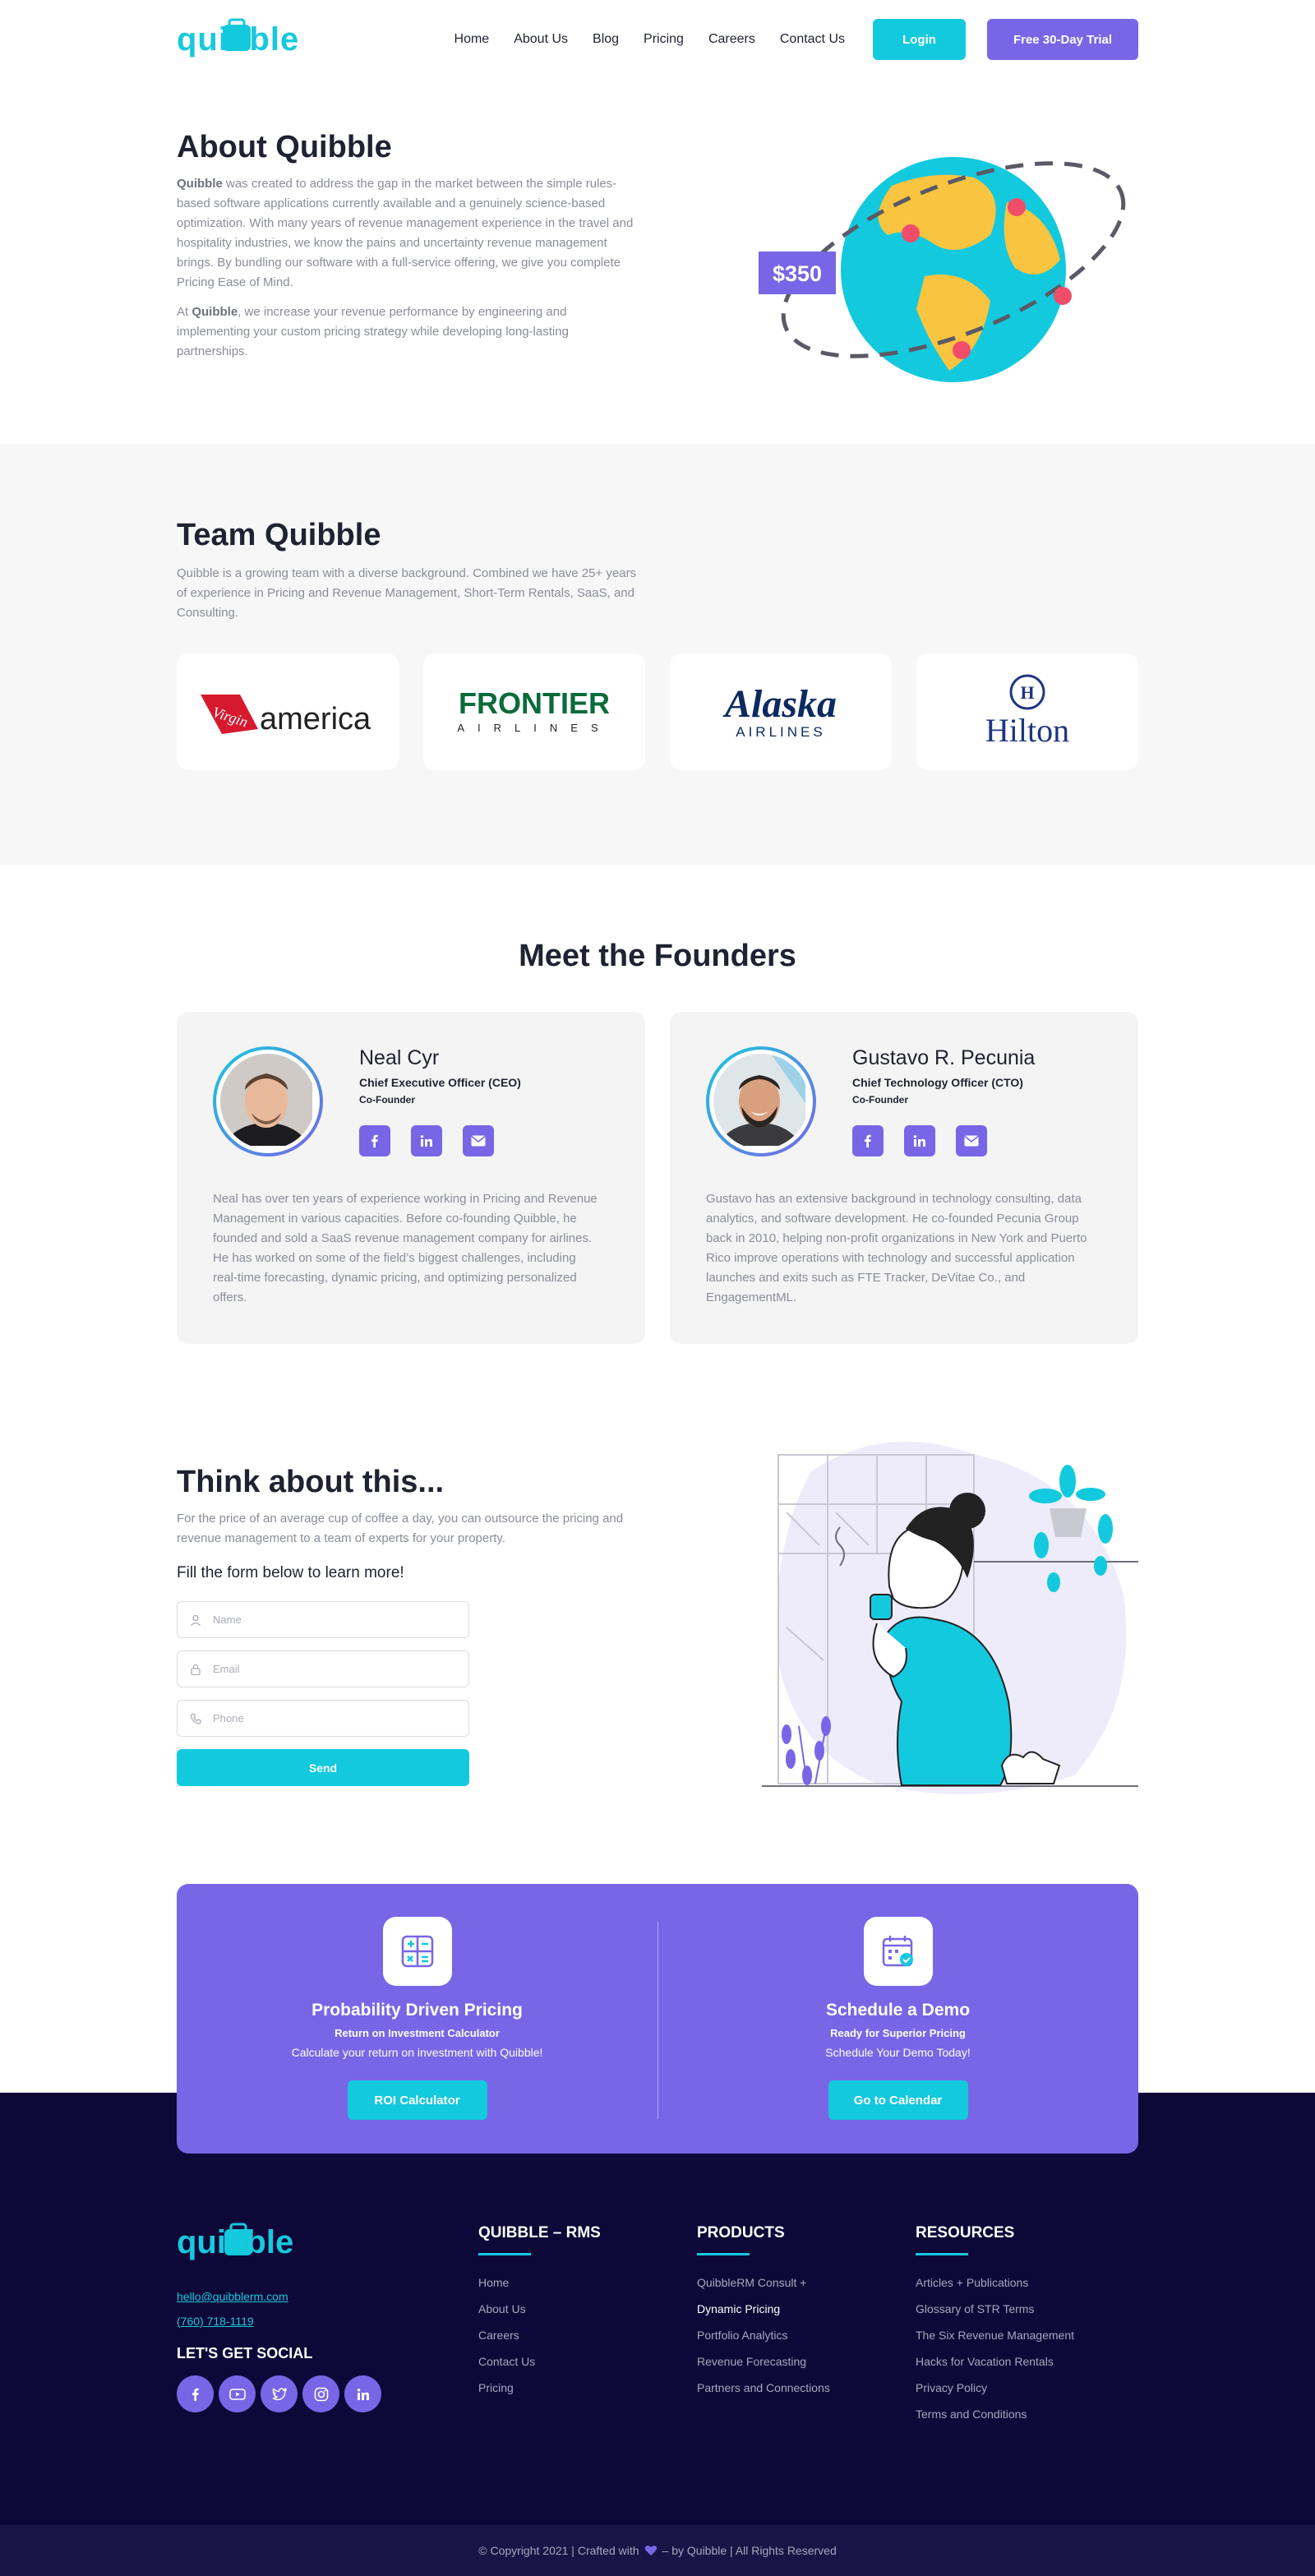 Image resolution: width=1315 pixels, height=2576 pixels. What do you see at coordinates (472, 40) in the screenshot?
I see `nav-home: Home` at bounding box center [472, 40].